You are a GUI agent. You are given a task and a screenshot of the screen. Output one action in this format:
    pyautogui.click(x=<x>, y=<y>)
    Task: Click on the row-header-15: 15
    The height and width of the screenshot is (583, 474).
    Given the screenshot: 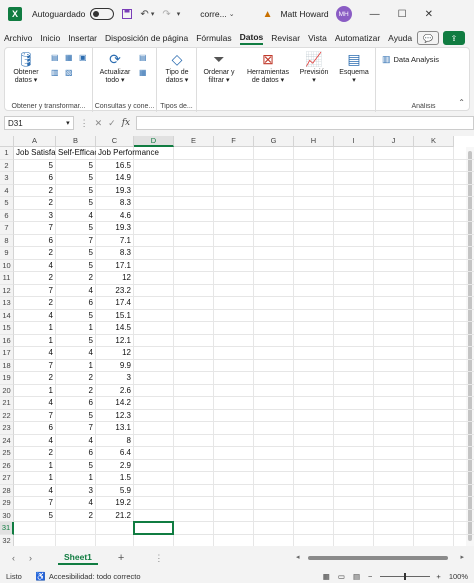 What is the action you would take?
    pyautogui.click(x=7, y=328)
    